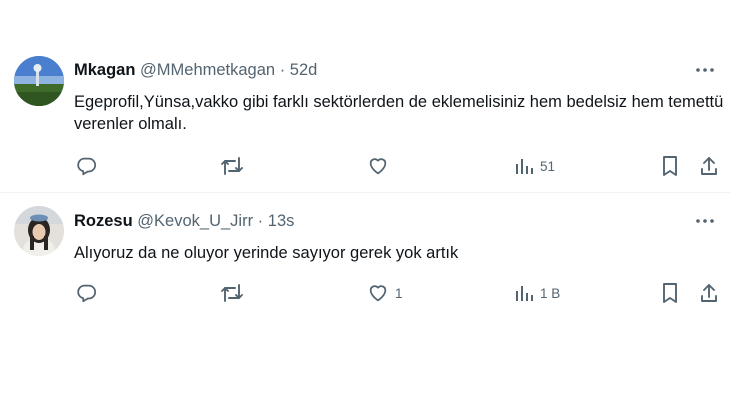 This screenshot has height=420, width=730. I want to click on views-button: 51, so click(534, 166).